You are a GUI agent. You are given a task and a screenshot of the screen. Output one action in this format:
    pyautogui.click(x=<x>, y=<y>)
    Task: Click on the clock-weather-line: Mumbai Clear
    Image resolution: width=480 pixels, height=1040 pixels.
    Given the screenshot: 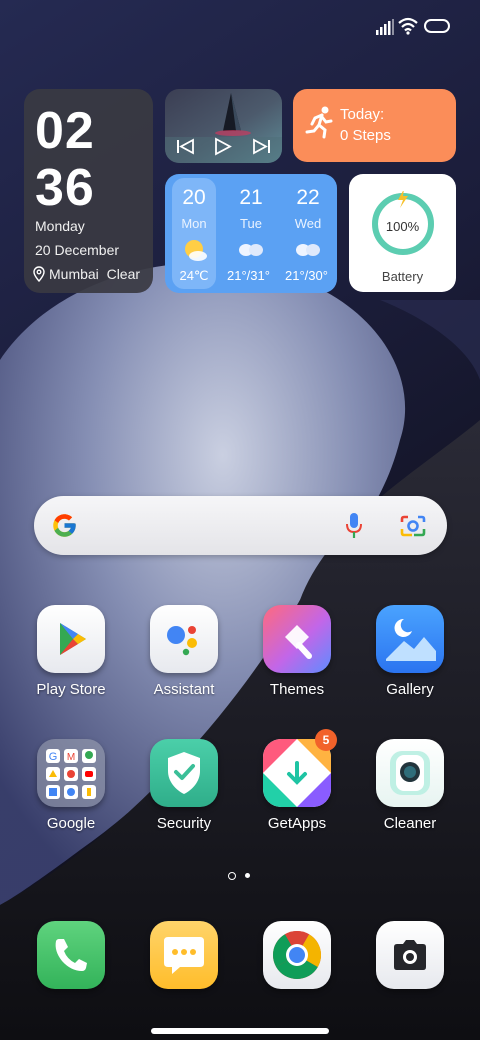 What is the action you would take?
    pyautogui.click(x=94, y=274)
    